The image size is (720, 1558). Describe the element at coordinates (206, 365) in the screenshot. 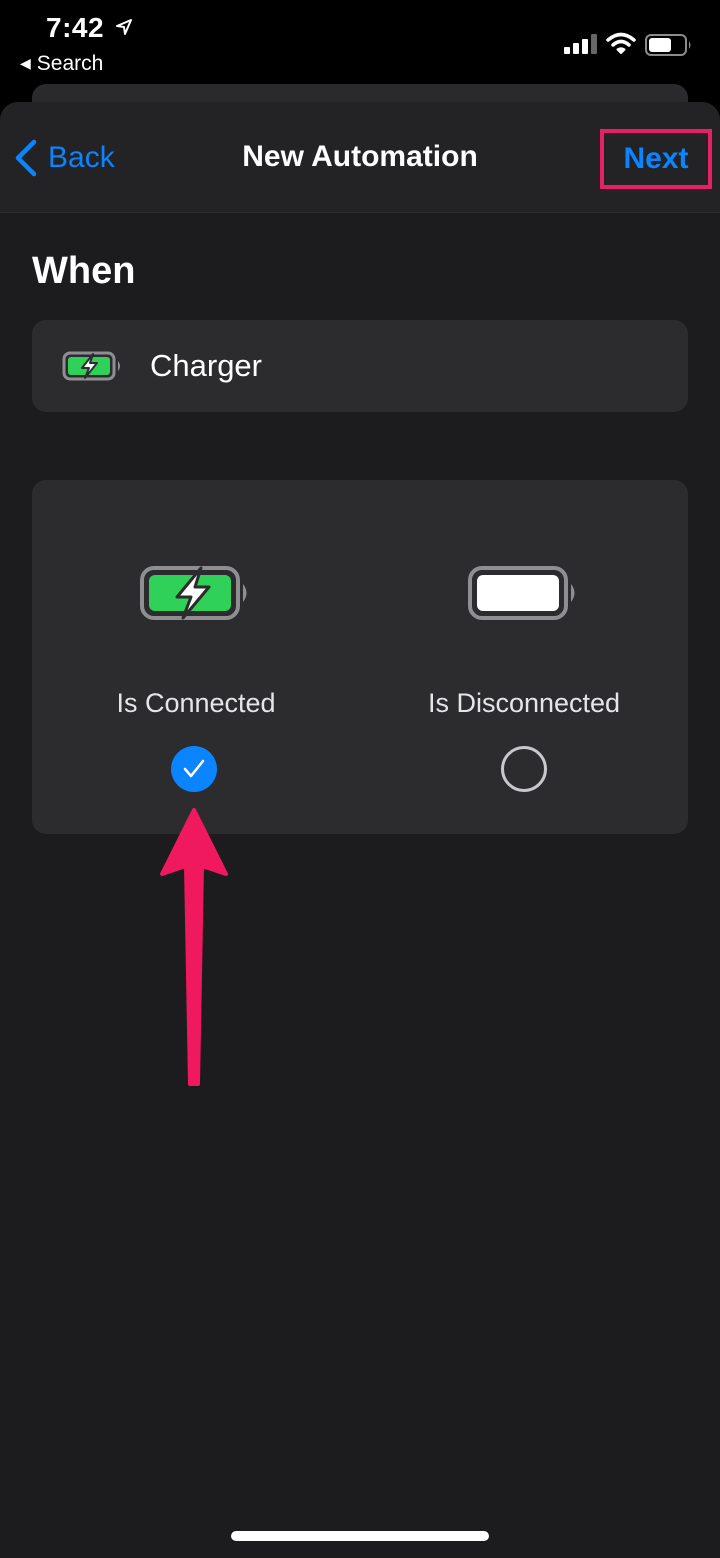

I see `trigger-label: Charger` at that location.